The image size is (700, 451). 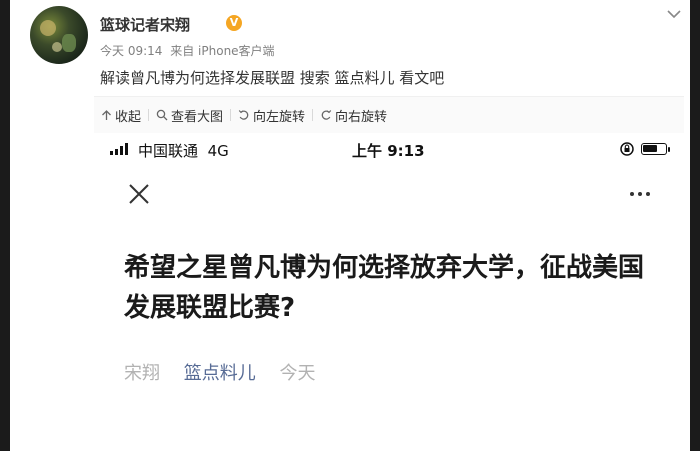 I want to click on battery-icon, so click(x=655, y=149).